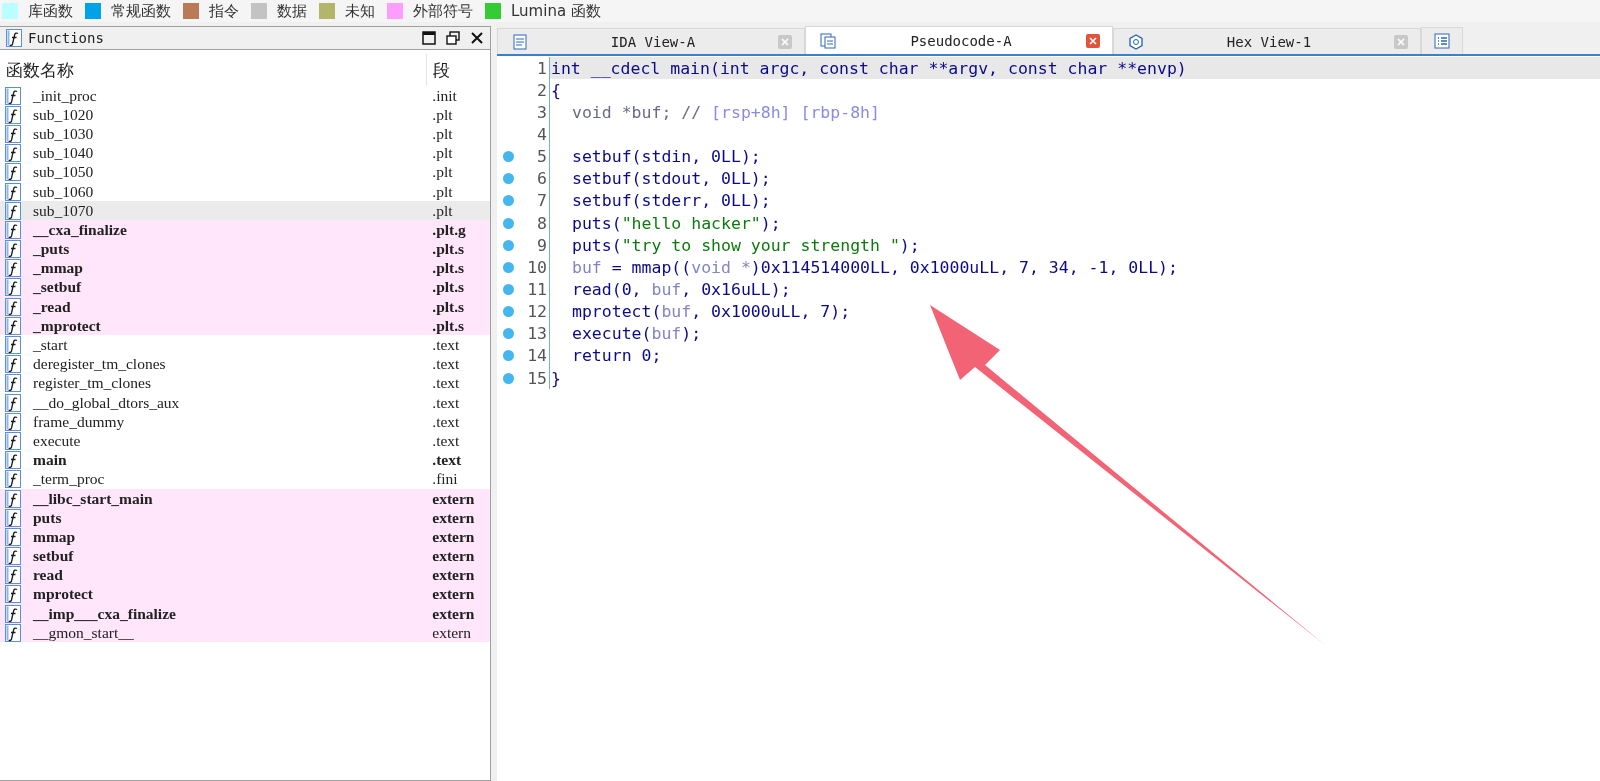 The width and height of the screenshot is (1600, 781). Describe the element at coordinates (50, 11) in the screenshot. I see `legend-label: 库函数` at that location.